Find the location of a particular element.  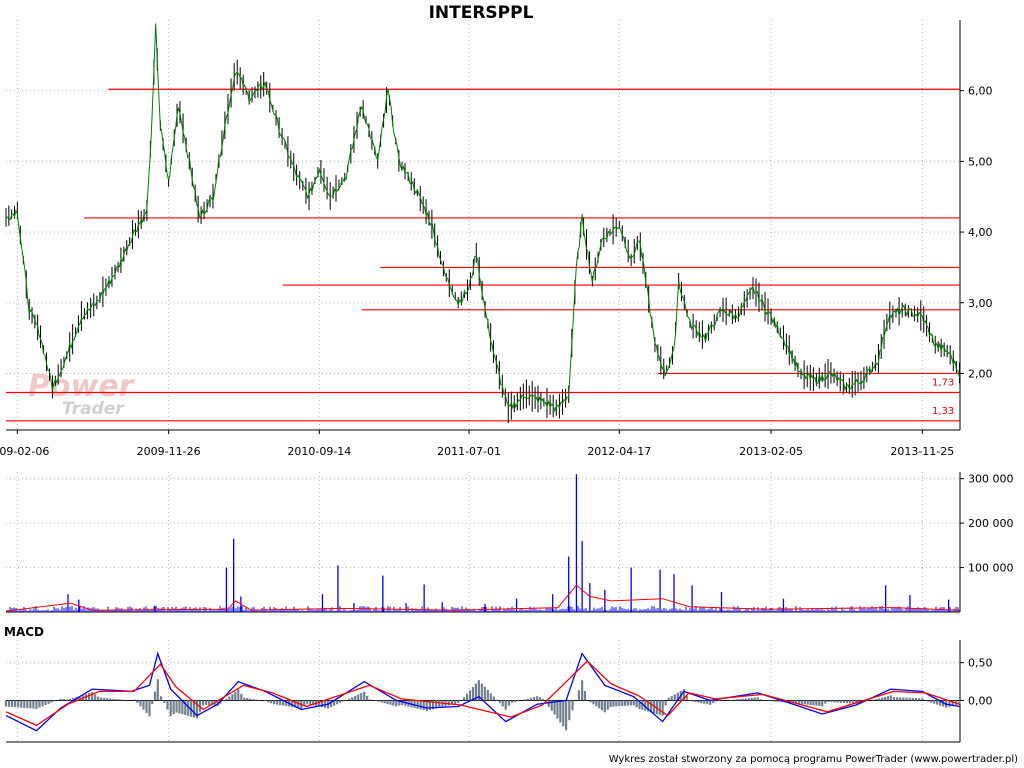

x-tick-label: 2012-04-17 is located at coordinates (619, 451).